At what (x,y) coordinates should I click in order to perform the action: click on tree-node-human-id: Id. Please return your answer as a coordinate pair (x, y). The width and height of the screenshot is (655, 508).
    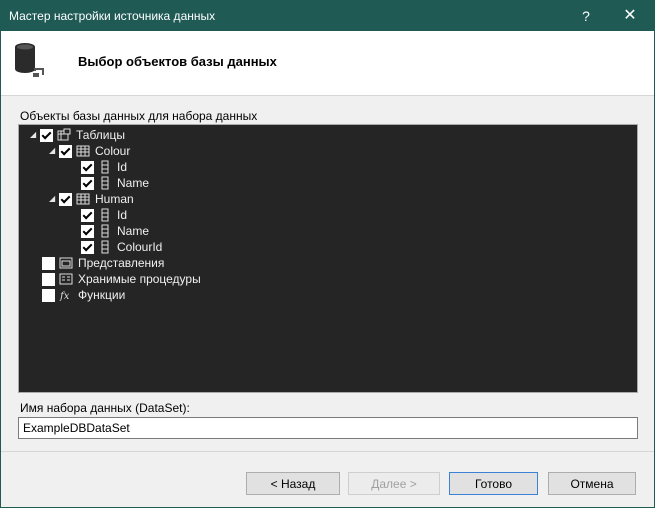
    Looking at the image, I should click on (104, 215).